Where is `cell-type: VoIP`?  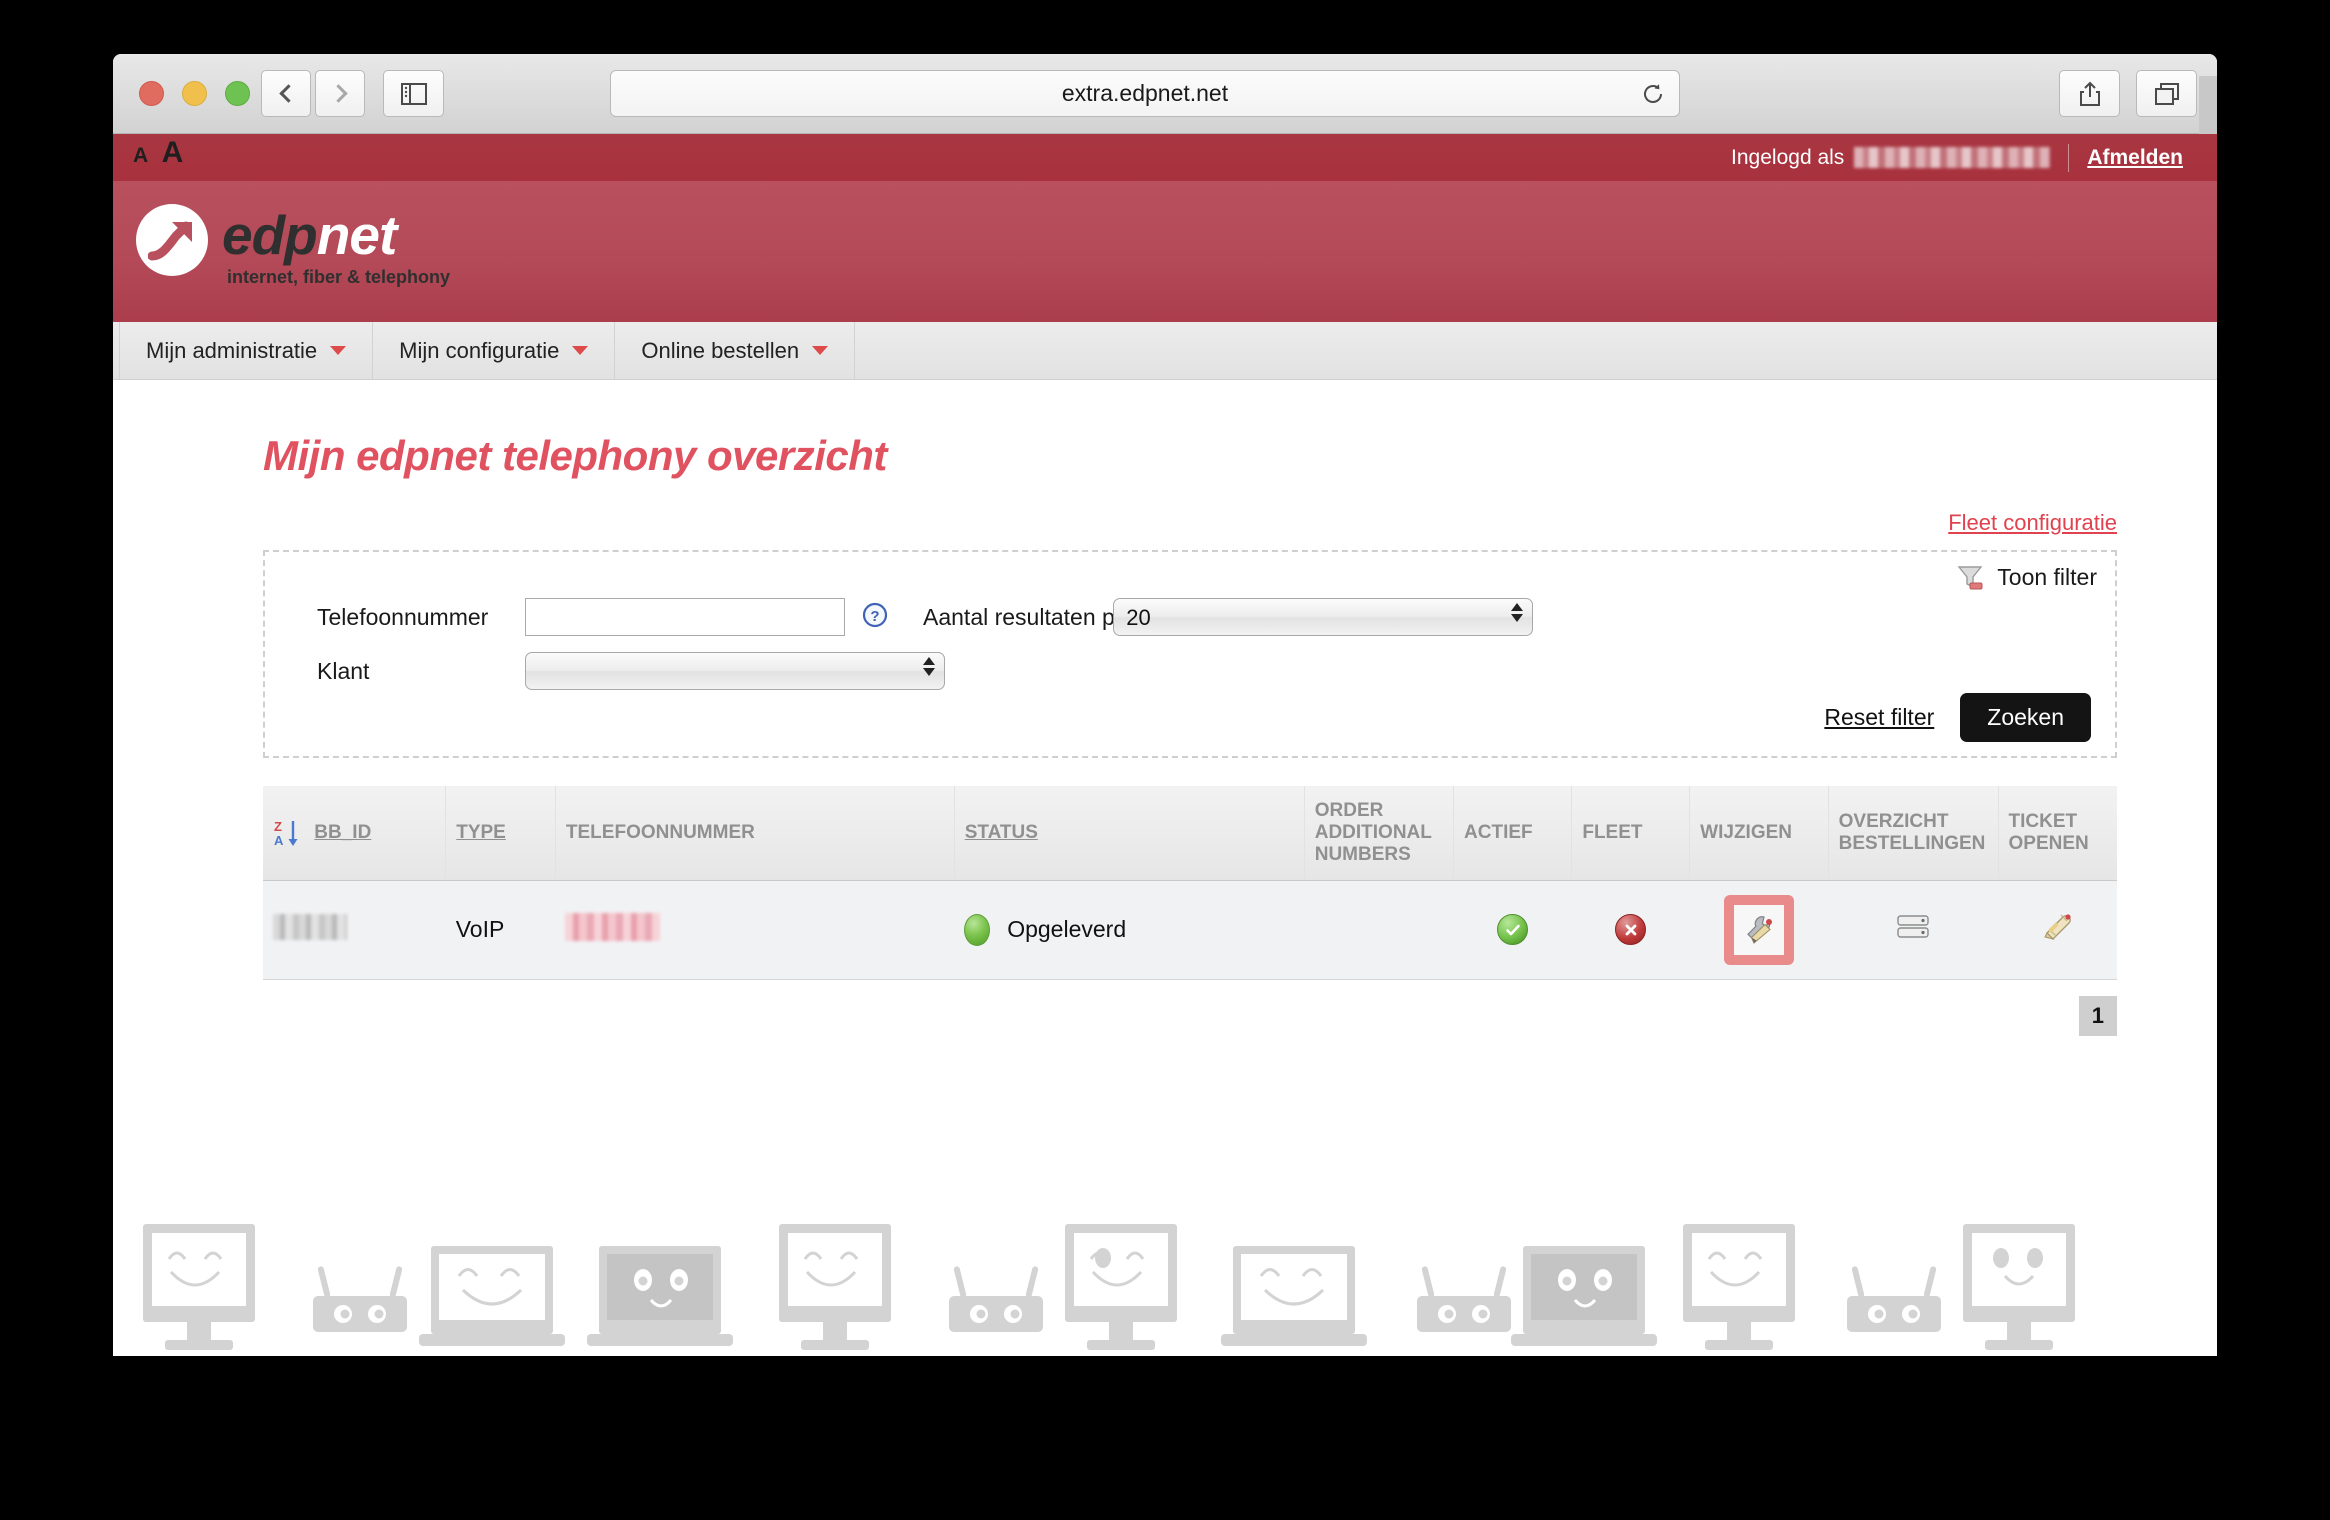
cell-type: VoIP is located at coordinates (500, 930).